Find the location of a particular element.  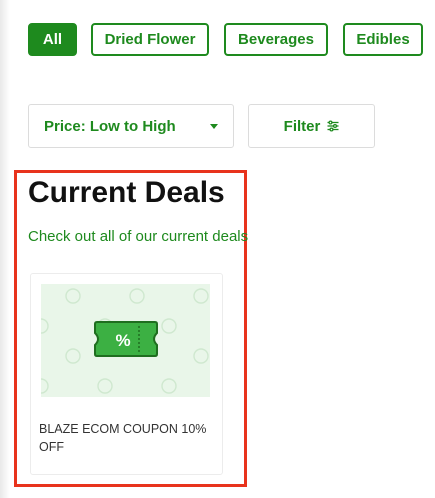

coupon-ticket-icon: % is located at coordinates (126, 339).